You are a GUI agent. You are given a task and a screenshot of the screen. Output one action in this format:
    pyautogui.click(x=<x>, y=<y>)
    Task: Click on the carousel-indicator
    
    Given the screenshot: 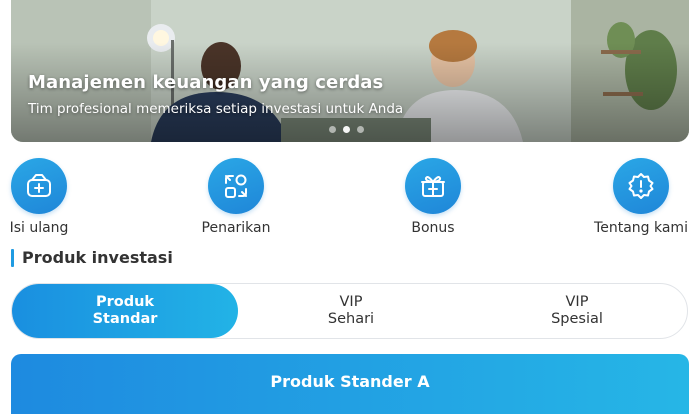 What is the action you would take?
    pyautogui.click(x=346, y=129)
    